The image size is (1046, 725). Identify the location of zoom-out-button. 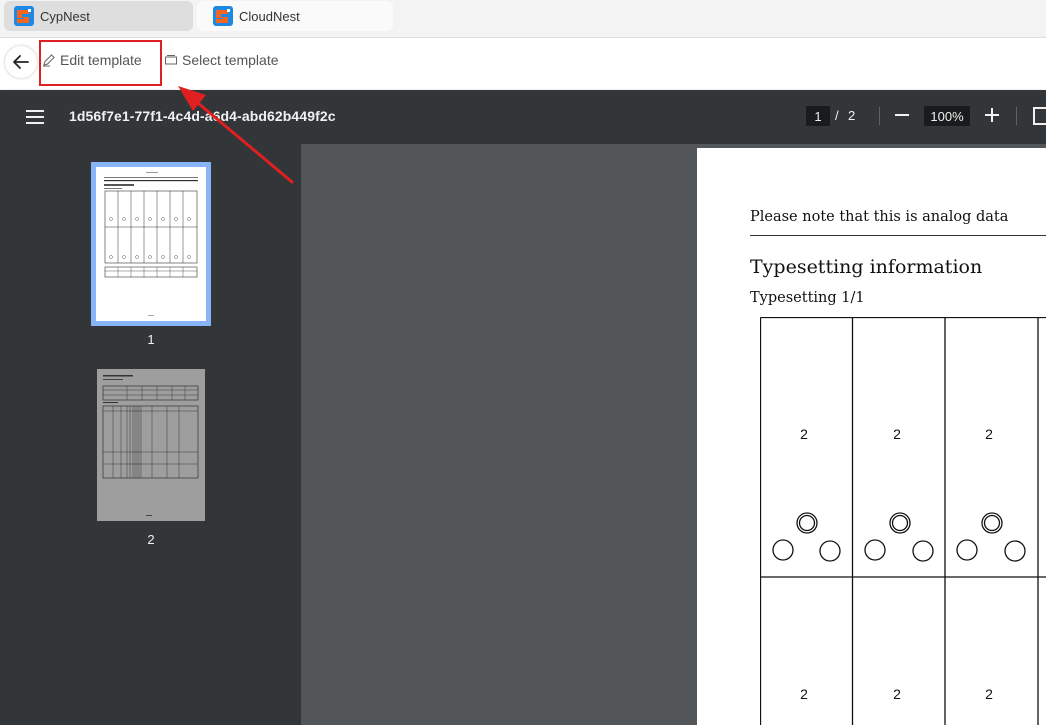
(902, 115).